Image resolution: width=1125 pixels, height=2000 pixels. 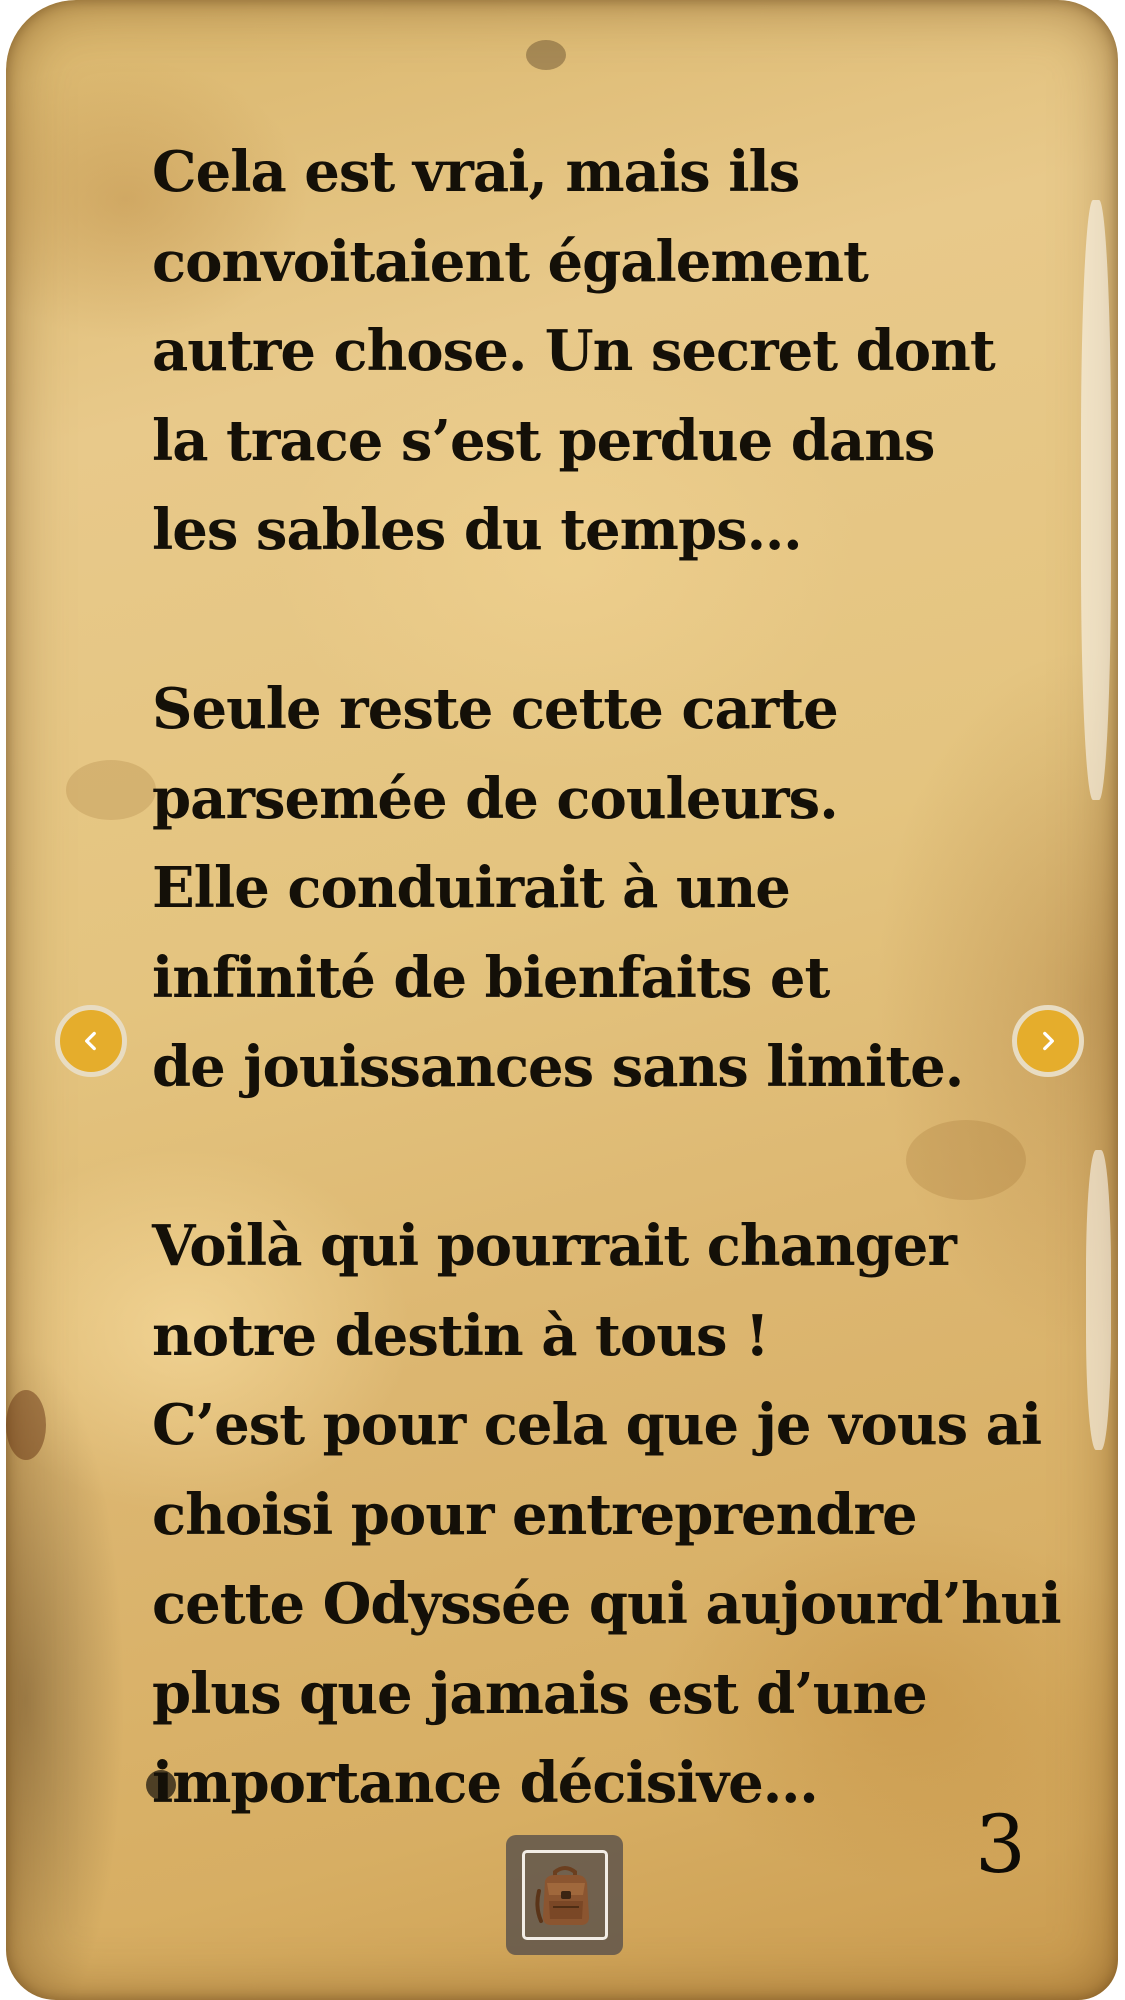 I want to click on story-line: choisi pour entreprendre, so click(x=535, y=1514).